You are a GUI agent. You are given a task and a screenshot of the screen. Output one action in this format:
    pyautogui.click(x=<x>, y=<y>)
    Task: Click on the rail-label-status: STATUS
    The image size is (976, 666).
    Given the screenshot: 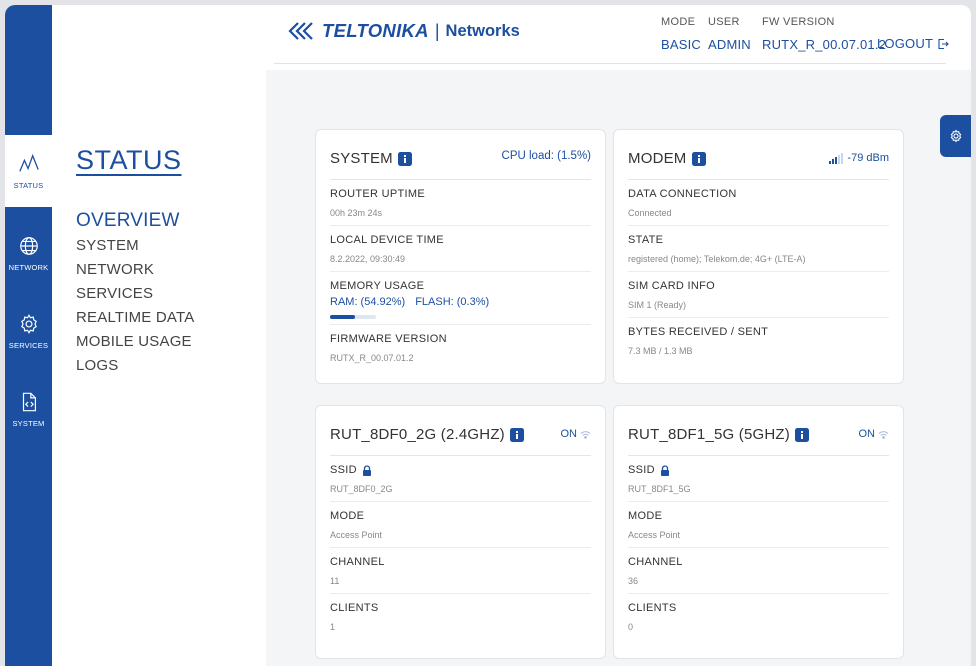 What is the action you would take?
    pyautogui.click(x=28, y=185)
    